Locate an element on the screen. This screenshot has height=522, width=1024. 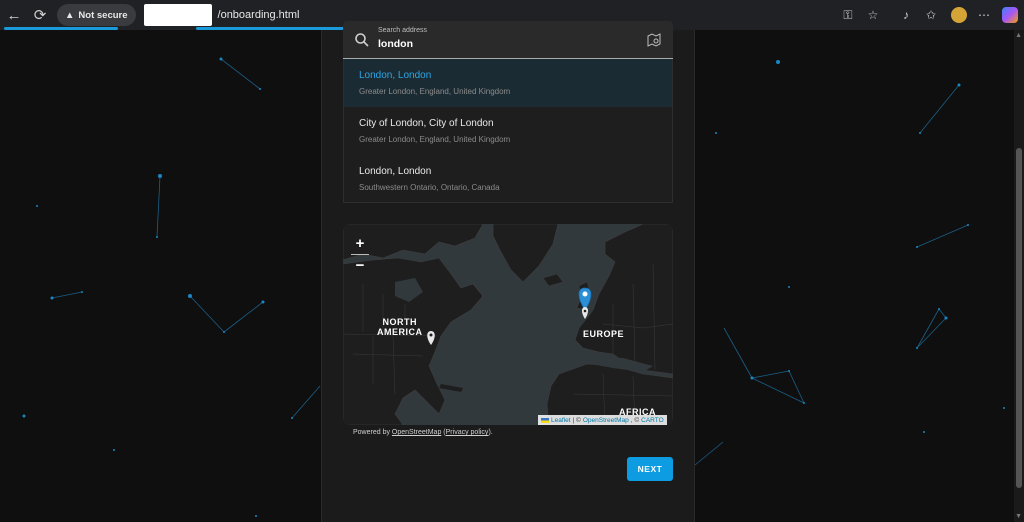
redacted-host is located at coordinates (177, 15).